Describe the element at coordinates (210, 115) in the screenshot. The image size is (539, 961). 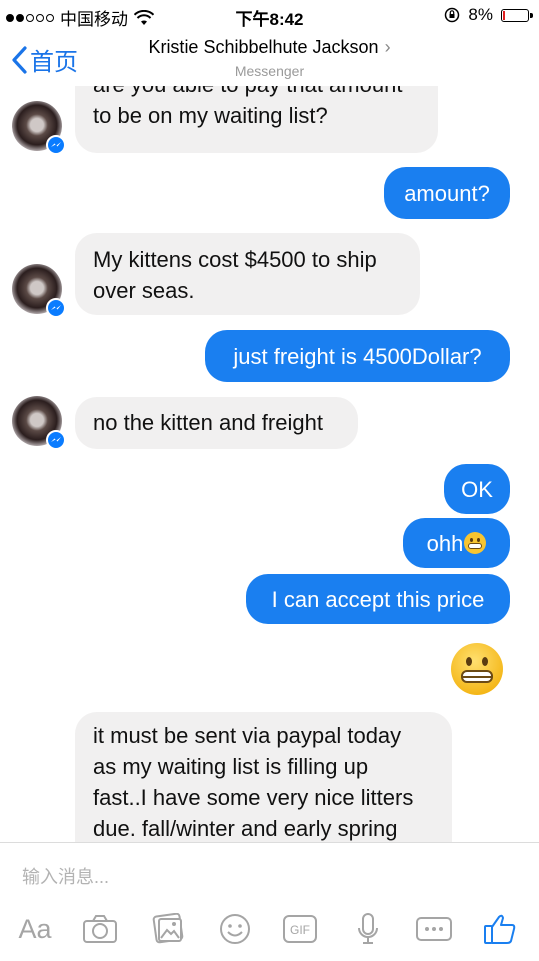
I see `message-line: to be on my waiting list?` at that location.